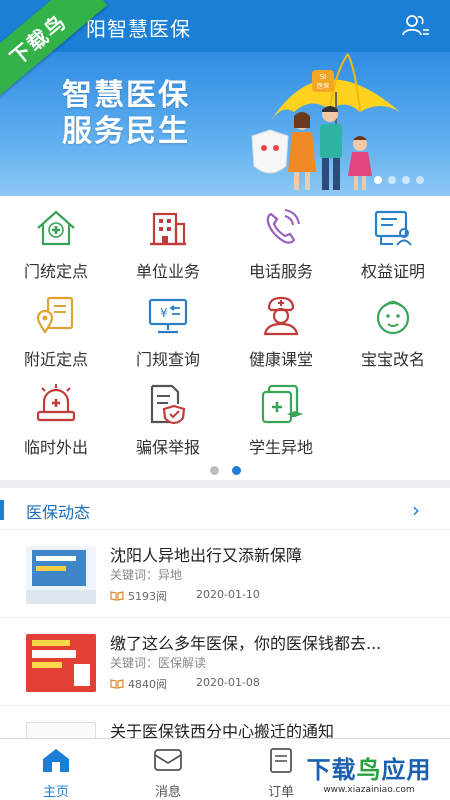  What do you see at coordinates (323, 77) in the screenshot?
I see `svg-text: SI` at bounding box center [323, 77].